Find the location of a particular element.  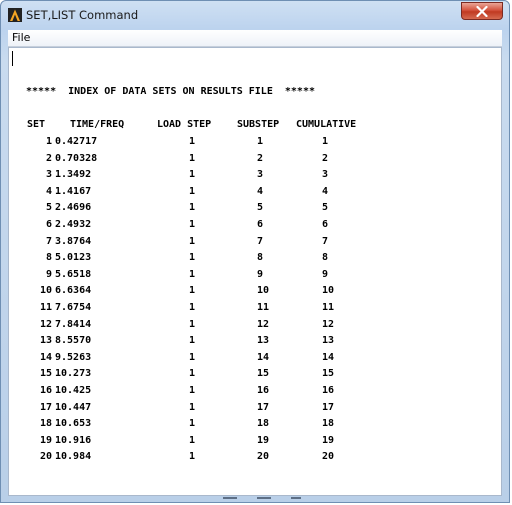

cell-time-freq: 1.3492 is located at coordinates (73, 175).